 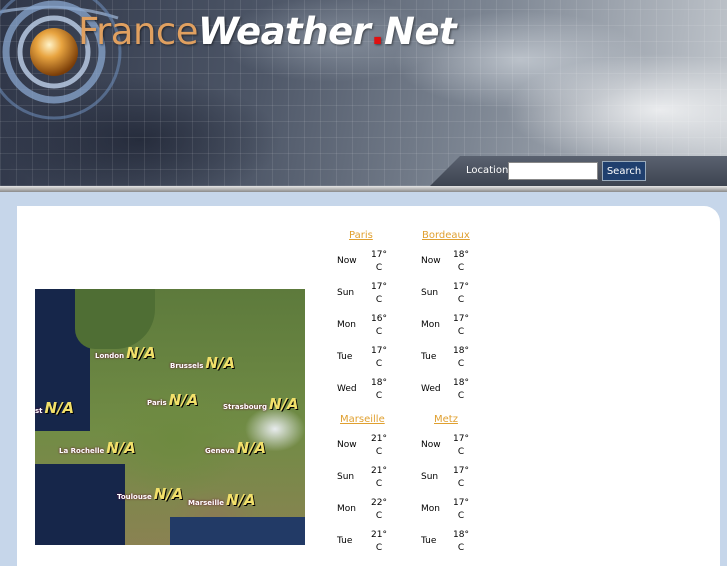 What do you see at coordinates (446, 419) in the screenshot?
I see `city-link-metz: Metz` at bounding box center [446, 419].